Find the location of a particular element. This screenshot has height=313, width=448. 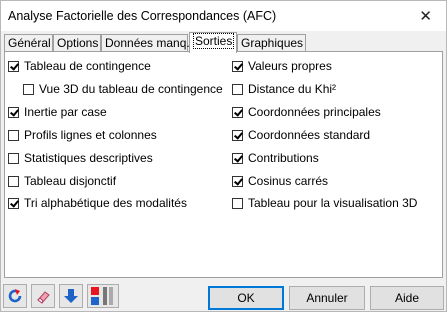

tab-options: Options is located at coordinates (77, 42).